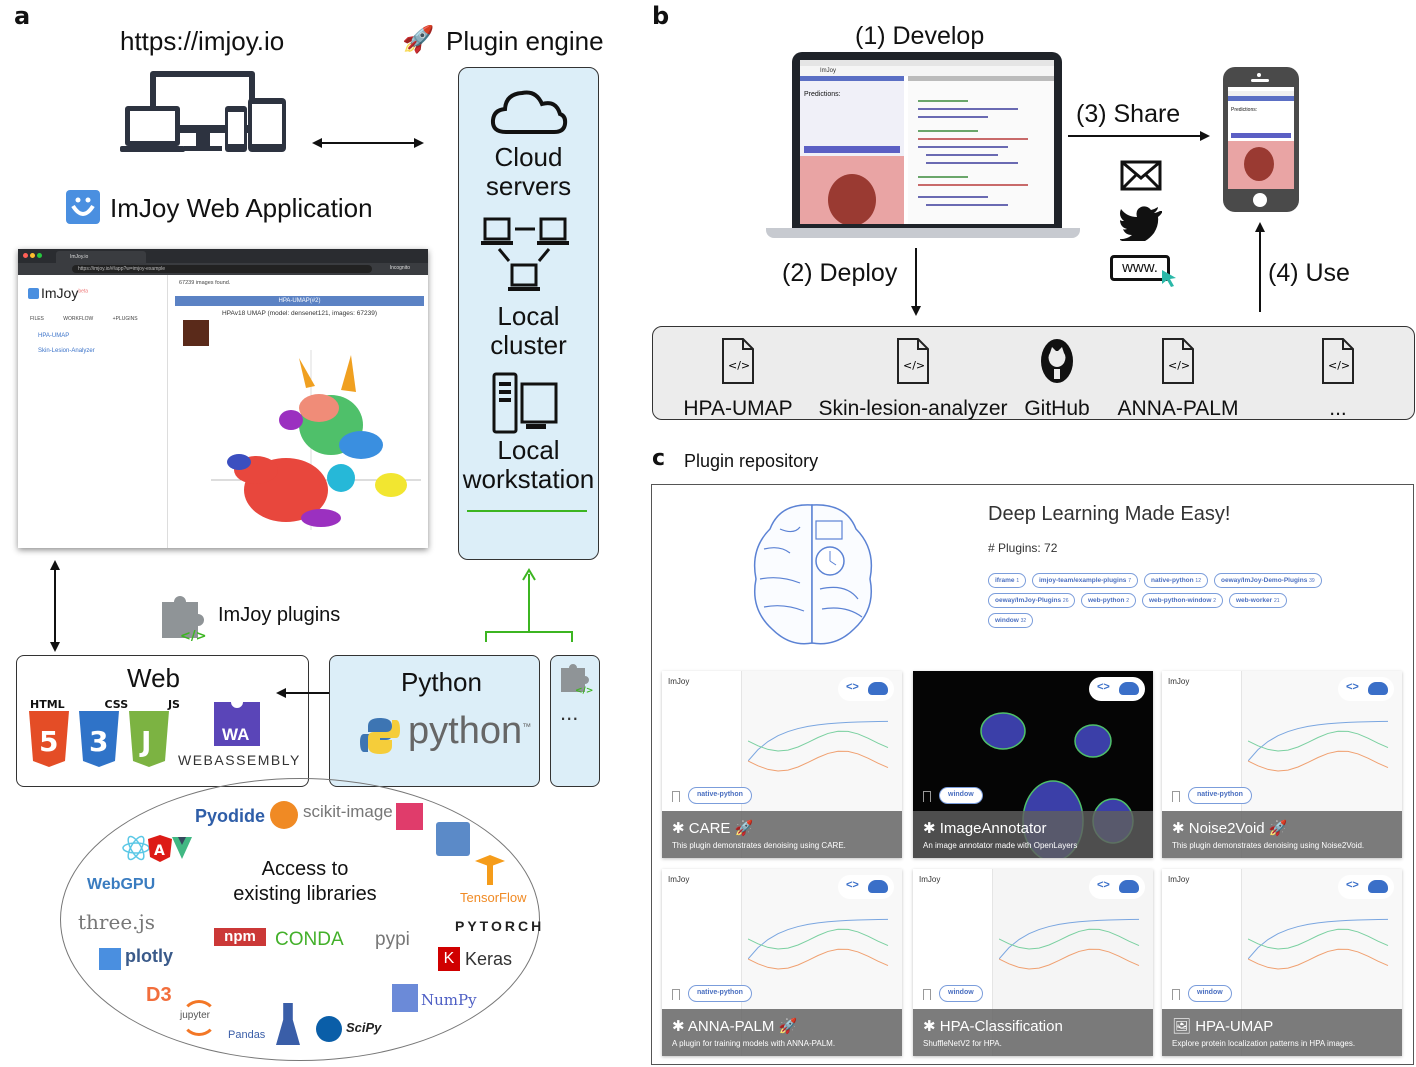 Image resolution: width=1416 pixels, height=1067 pixels. What do you see at coordinates (659, 458) in the screenshot?
I see `panel-c-label: c` at bounding box center [659, 458].